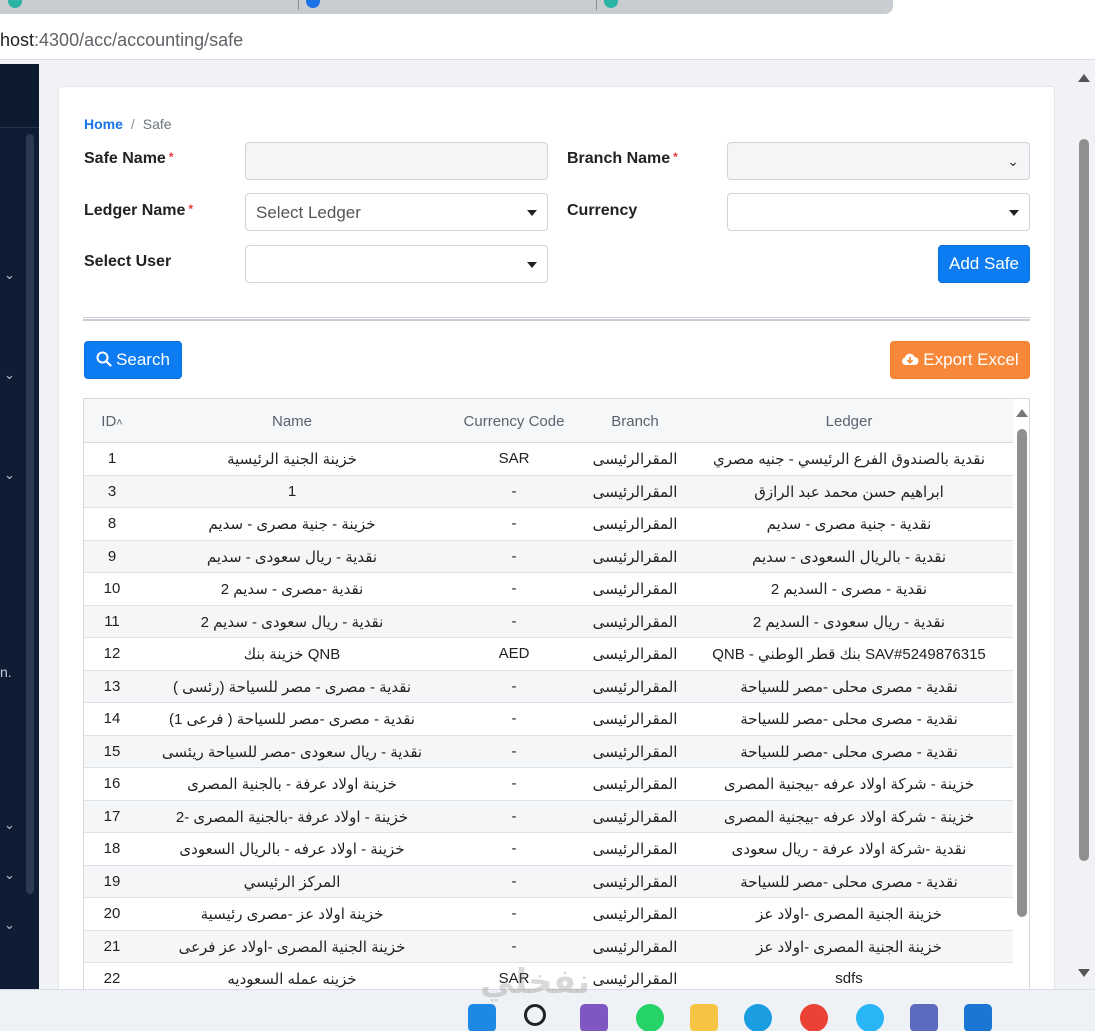  Describe the element at coordinates (535, 1015) in the screenshot. I see `search-icon` at that location.